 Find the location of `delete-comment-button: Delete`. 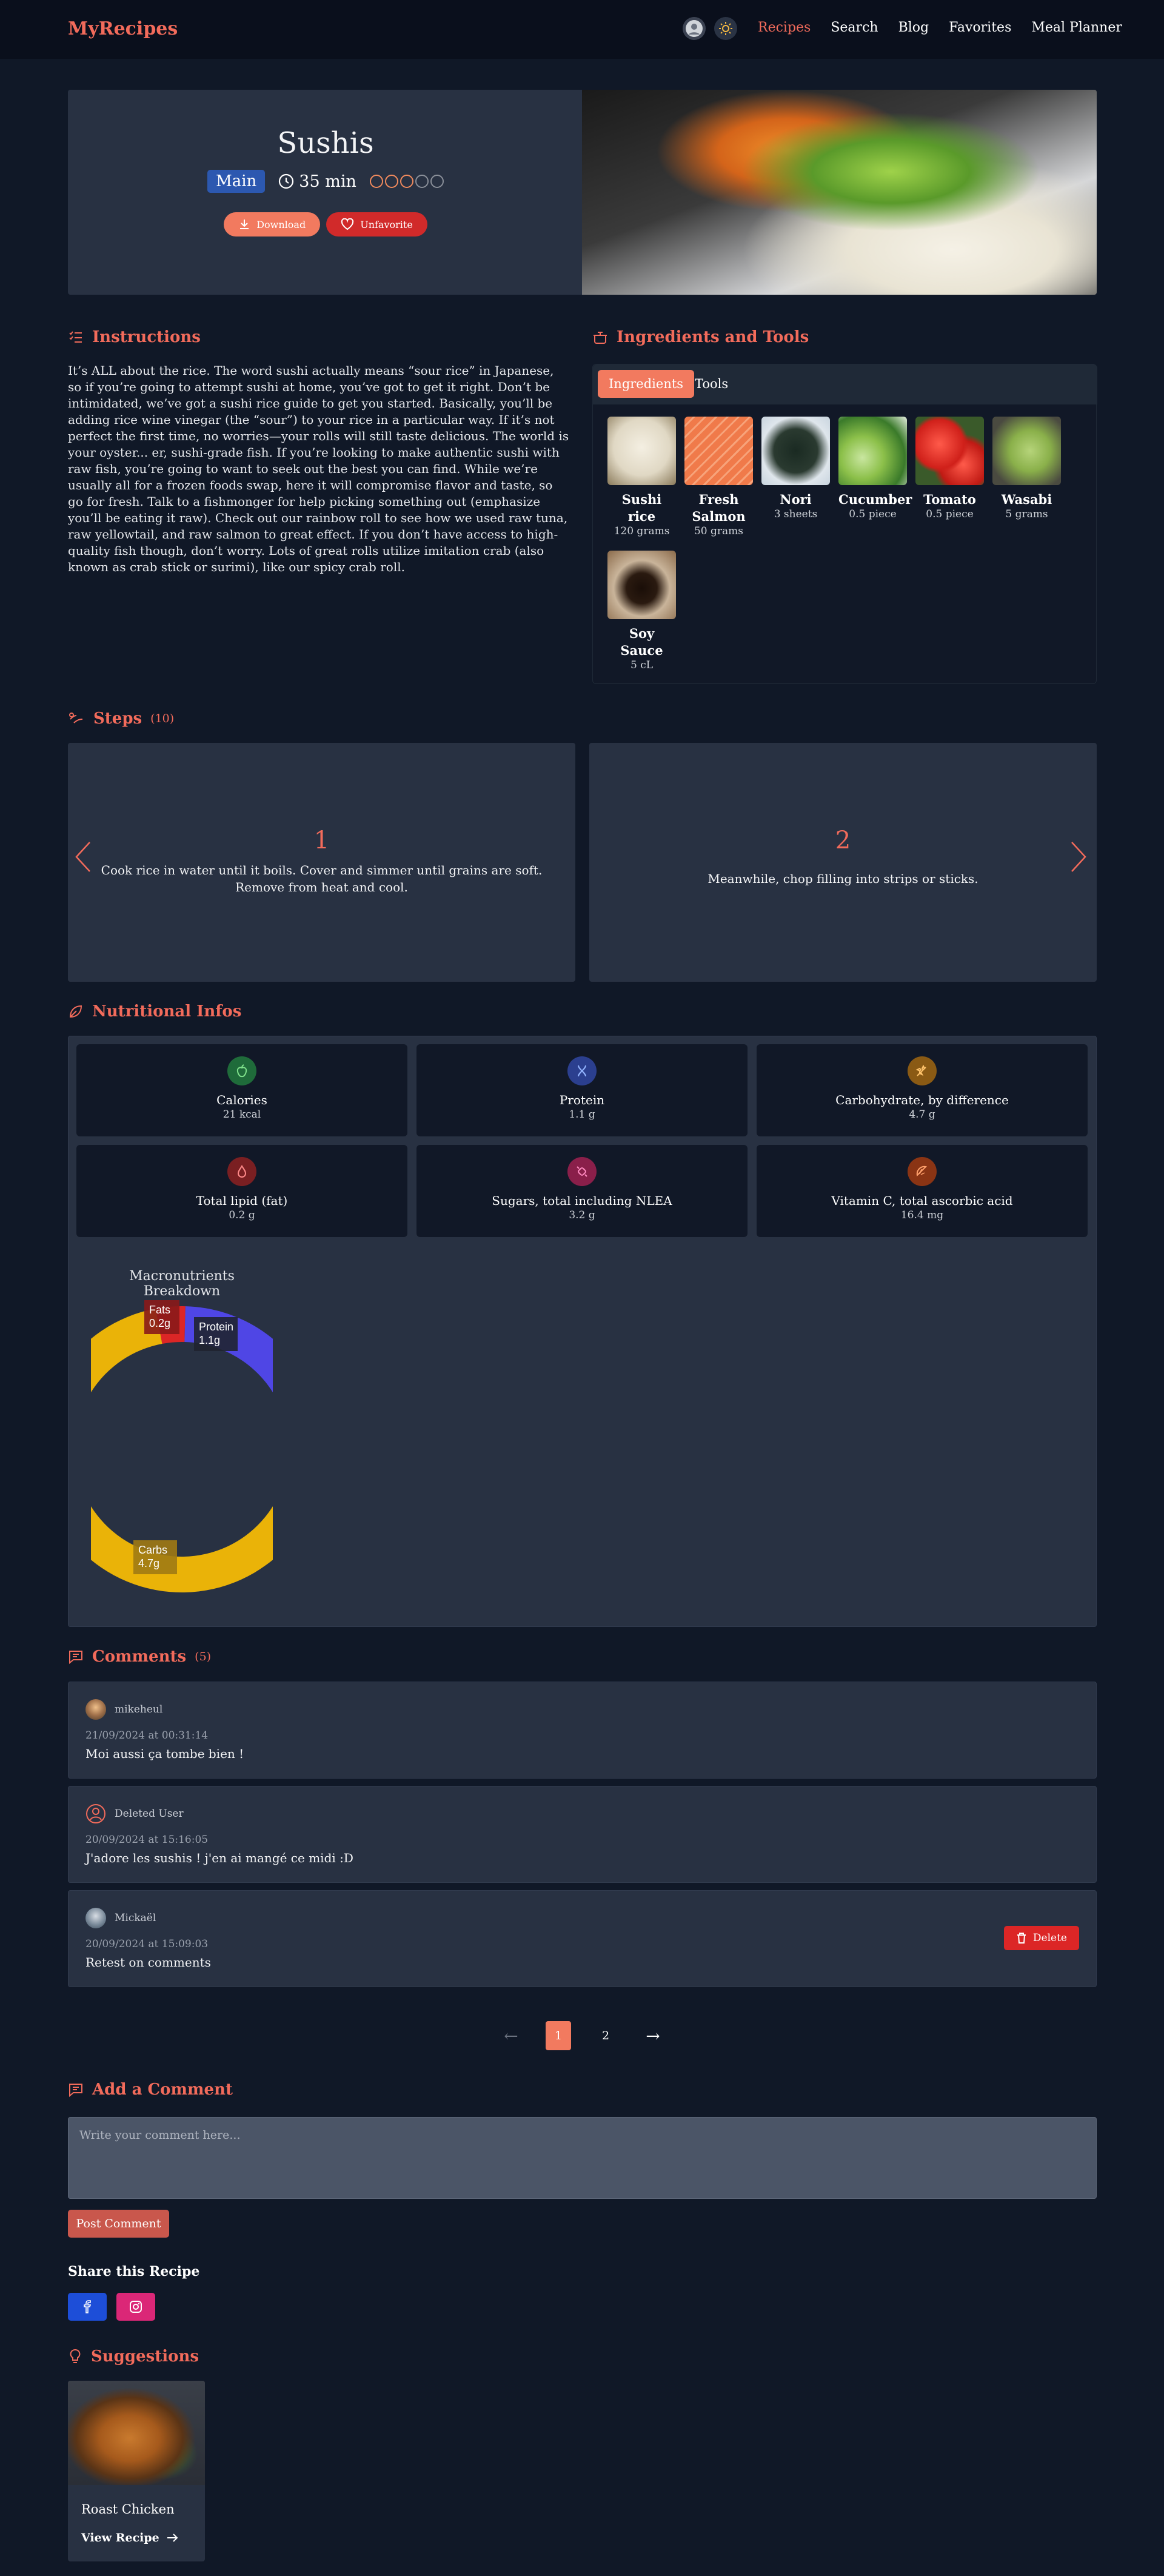

delete-comment-button: Delete is located at coordinates (1041, 1938).